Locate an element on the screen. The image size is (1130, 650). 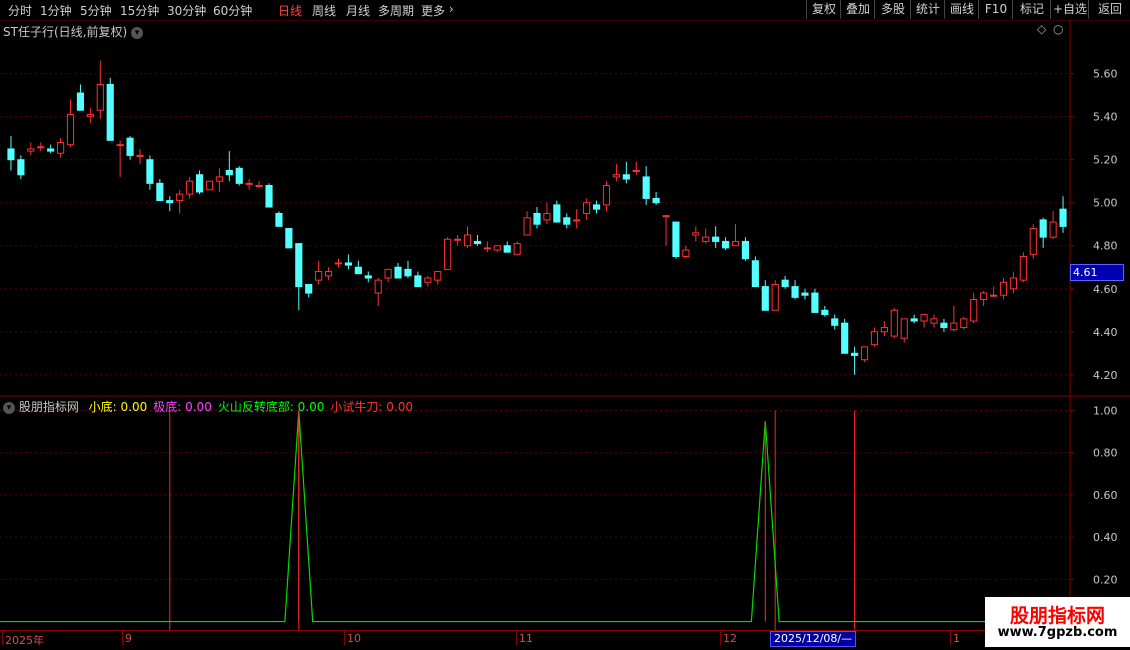
indicator-fields: 小底: 0.00 极底: 0.00 火山反转底部: 0.00 小试牛刀: 0.00 is located at coordinates (248, 407).